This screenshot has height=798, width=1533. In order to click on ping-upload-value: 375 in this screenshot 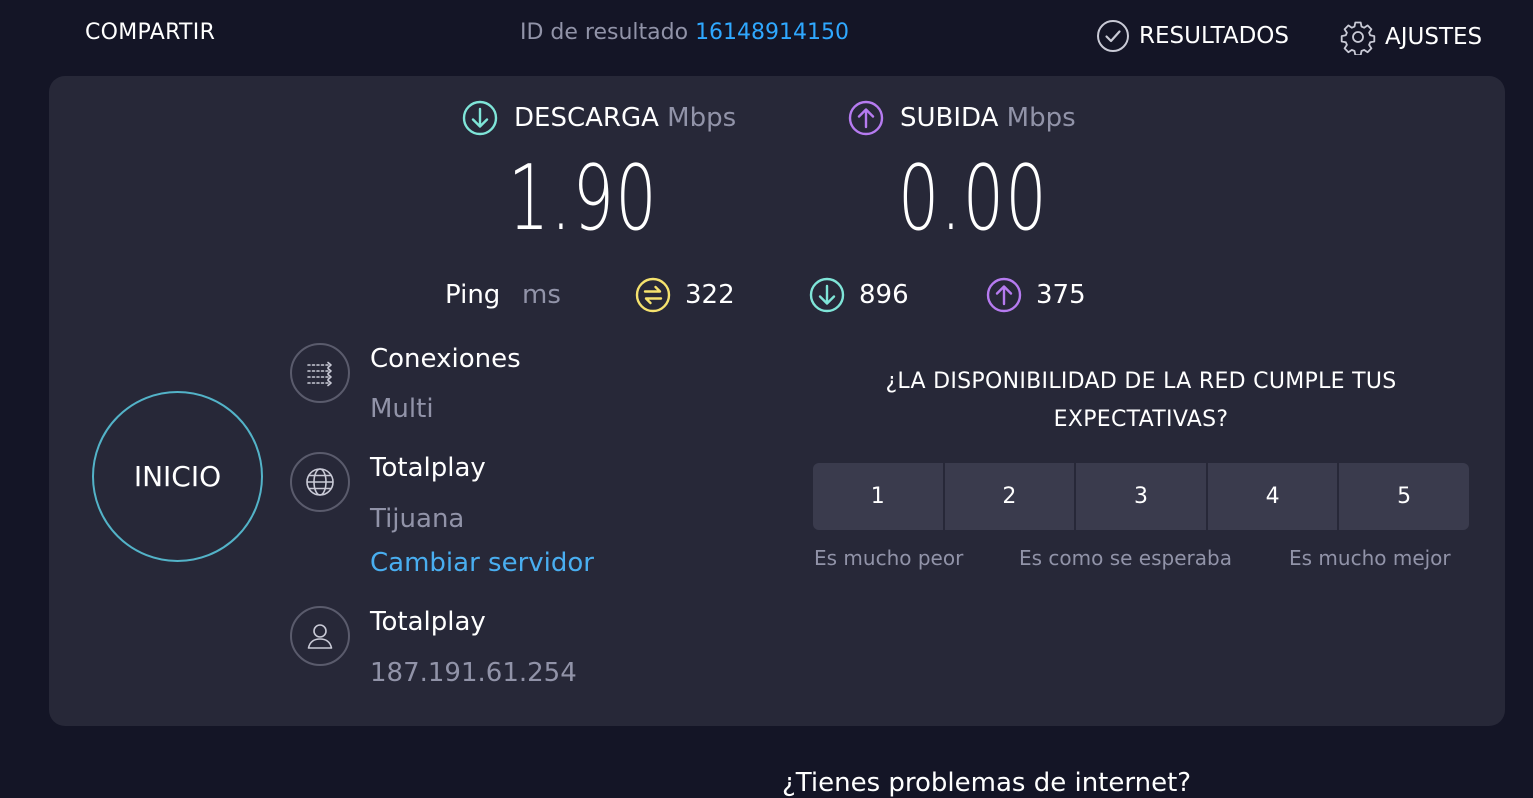, I will do `click(1061, 295)`.